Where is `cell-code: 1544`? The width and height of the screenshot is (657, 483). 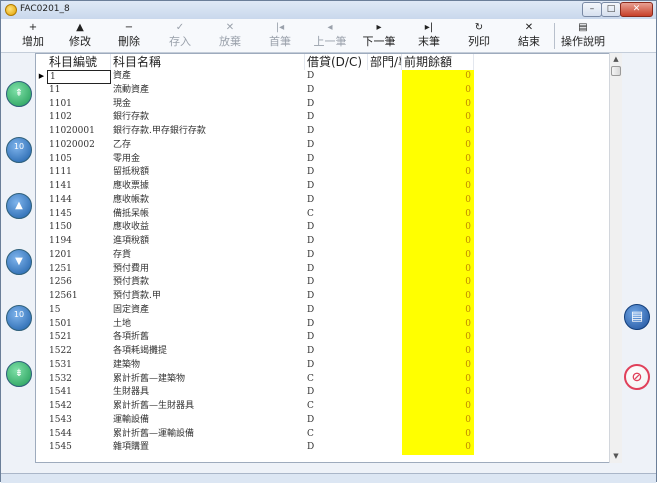
cell-code: 1544 is located at coordinates (79, 435).